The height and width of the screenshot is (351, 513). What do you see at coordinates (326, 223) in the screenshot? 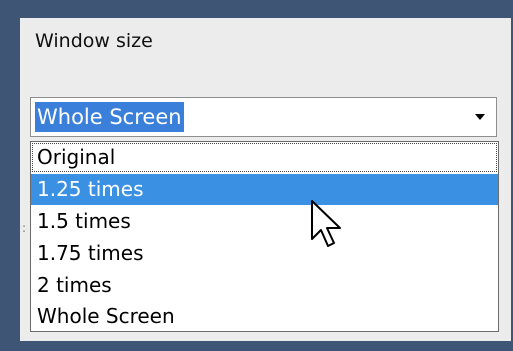
I see `mouse-pointer-icon` at bounding box center [326, 223].